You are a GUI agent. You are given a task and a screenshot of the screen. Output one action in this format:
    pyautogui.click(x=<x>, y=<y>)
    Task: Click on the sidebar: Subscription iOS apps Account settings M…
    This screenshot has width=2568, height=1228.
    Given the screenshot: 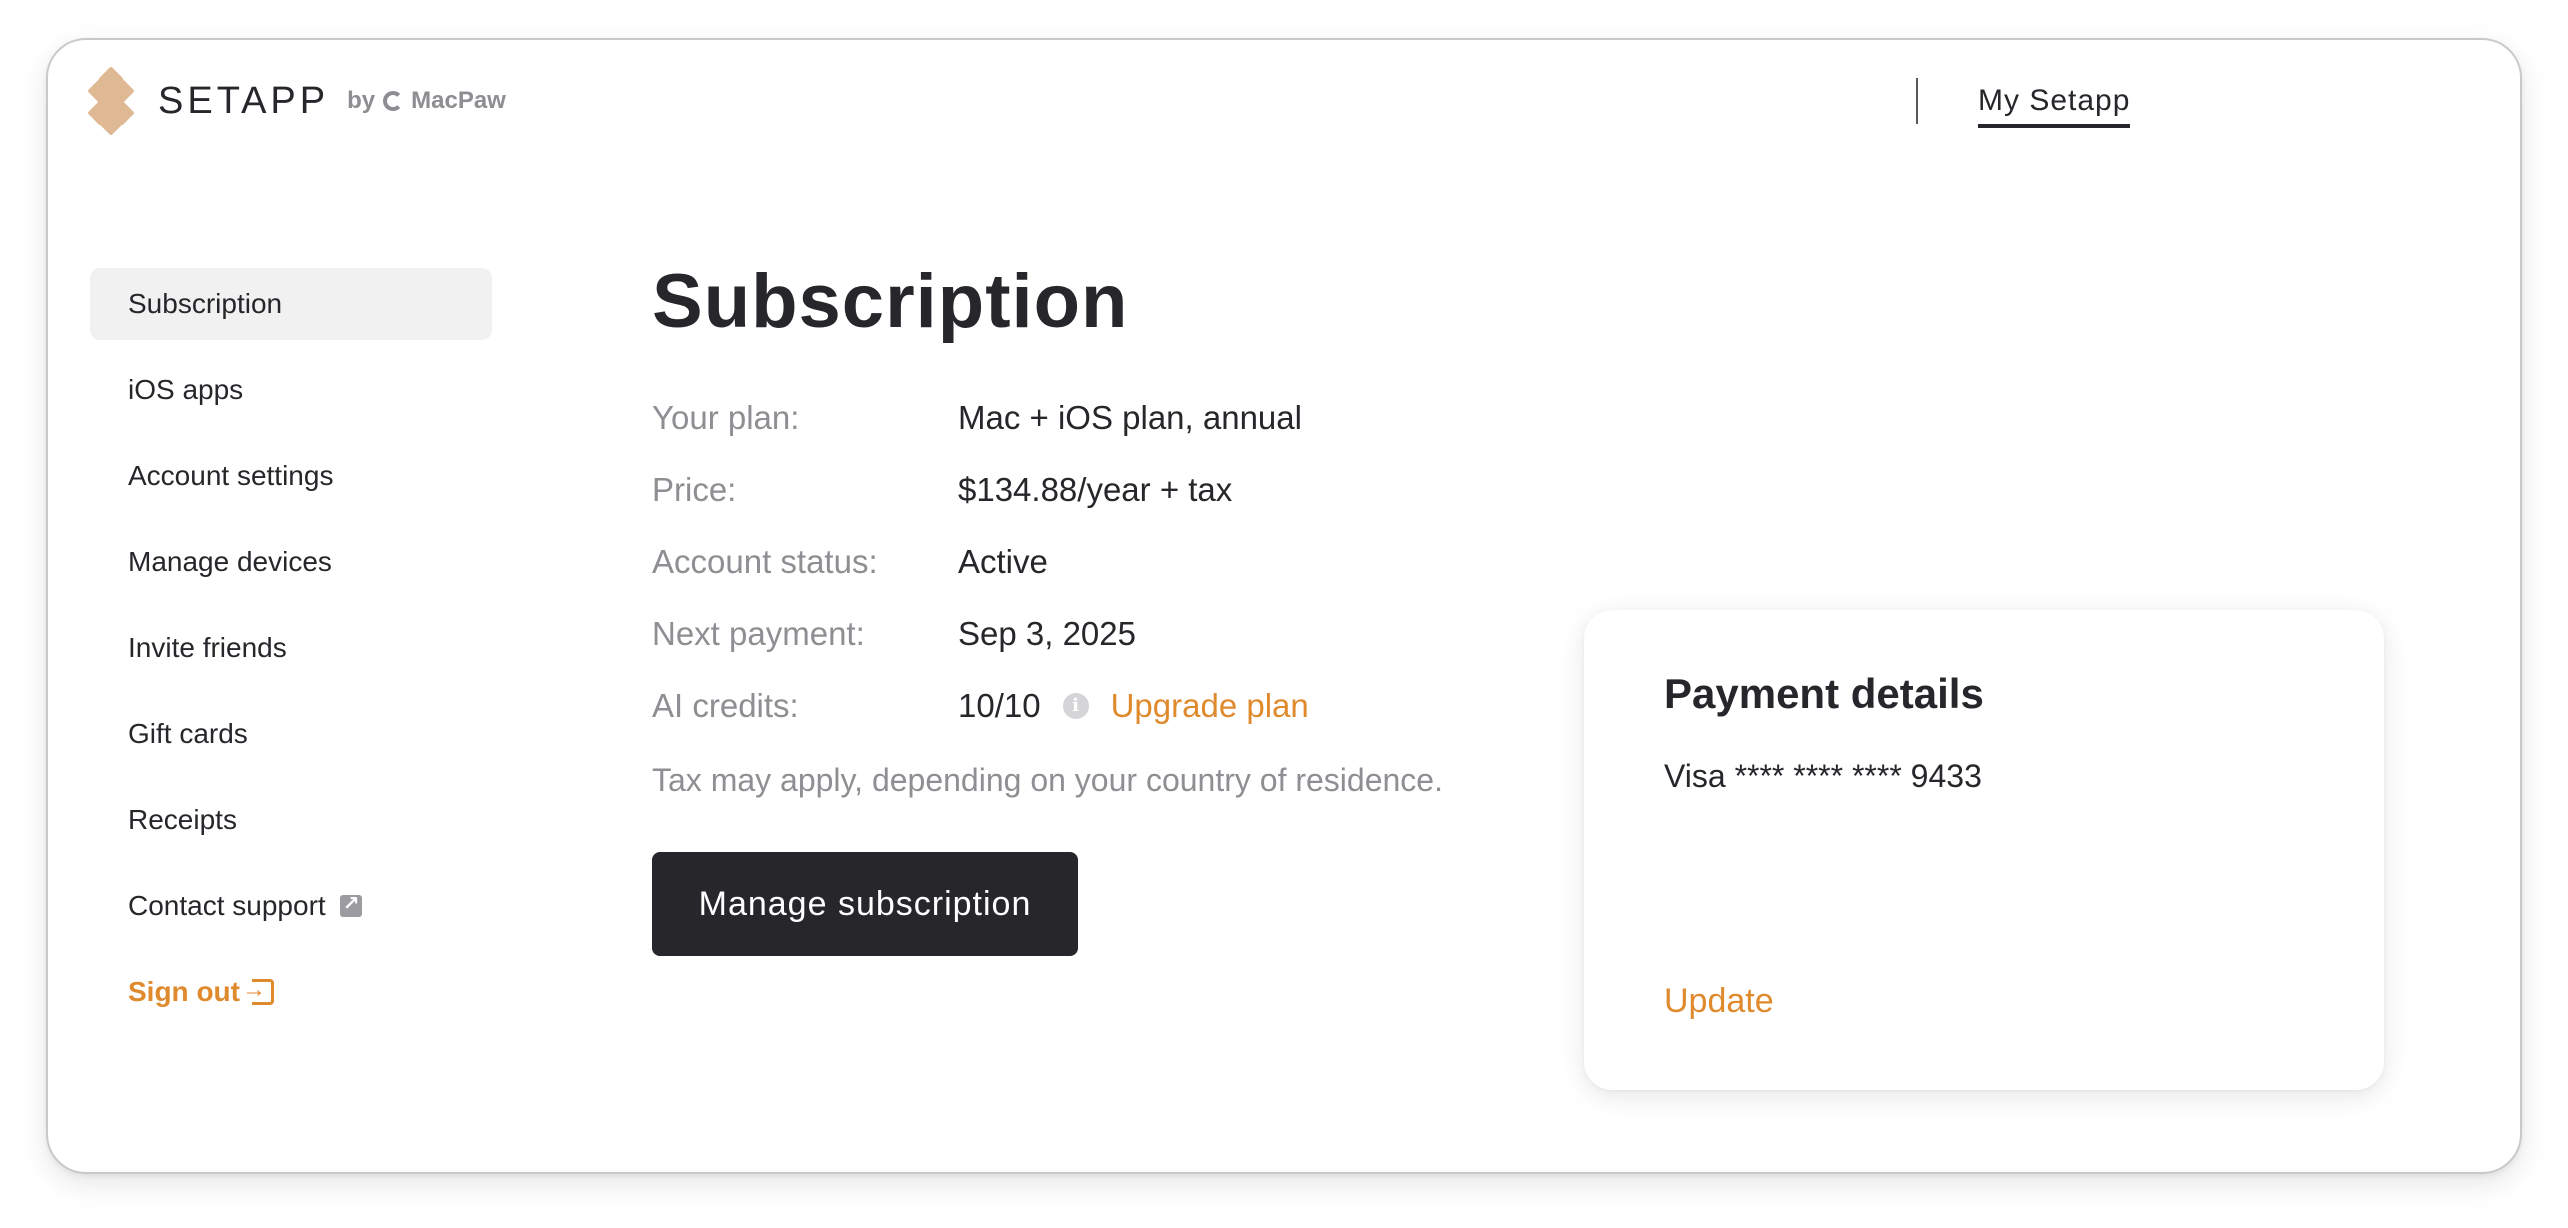 What is the action you would take?
    pyautogui.click(x=291, y=655)
    